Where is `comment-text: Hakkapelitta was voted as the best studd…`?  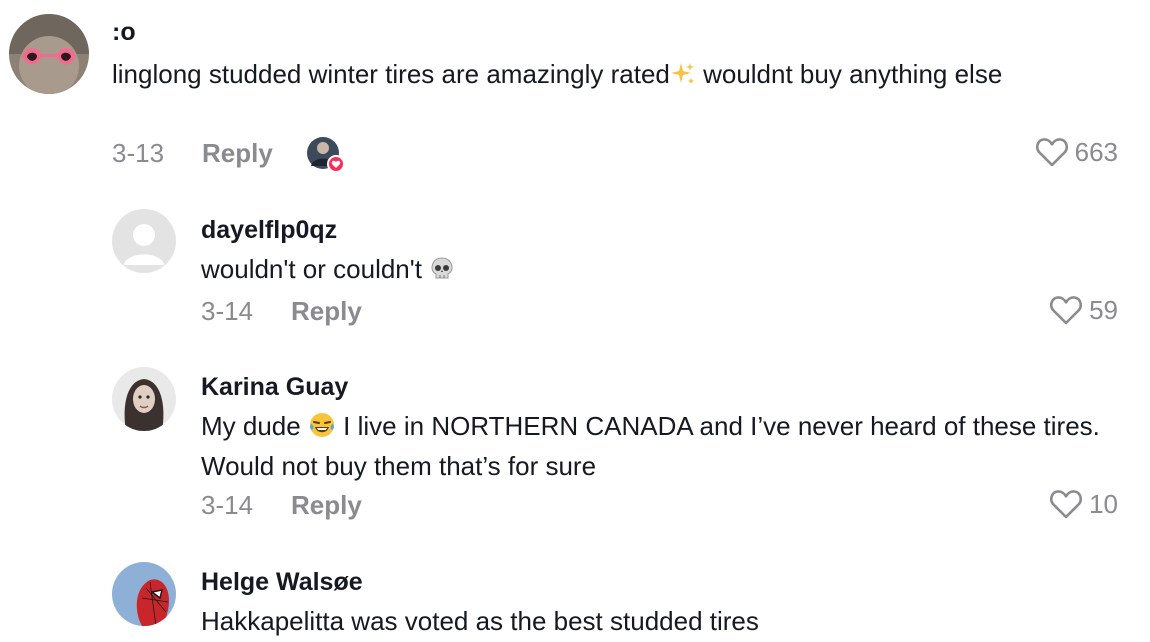 comment-text: Hakkapelitta was voted as the best studd… is located at coordinates (651, 621).